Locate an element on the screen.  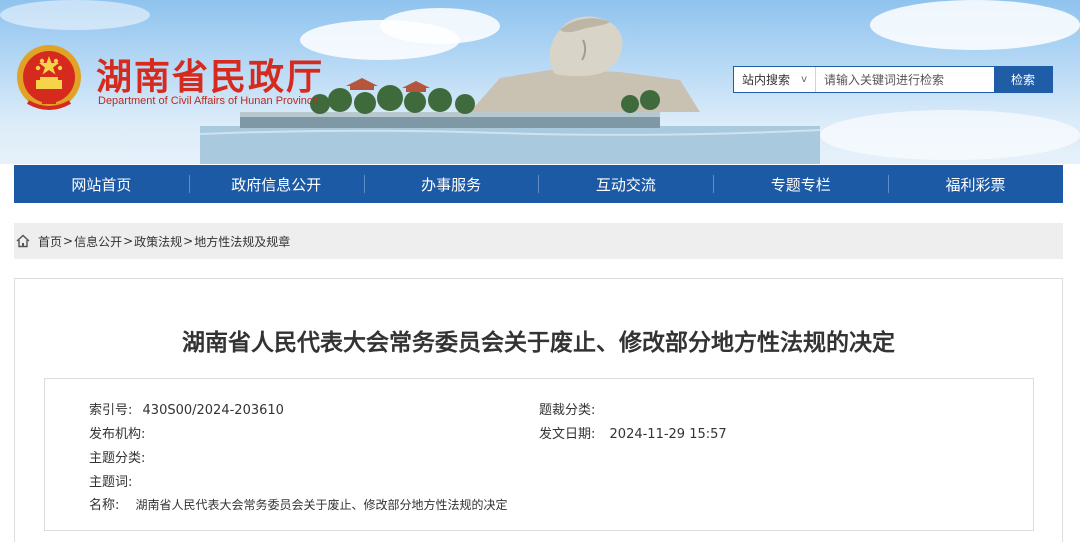
meta-date-label: 发文日期: is located at coordinates (567, 434).